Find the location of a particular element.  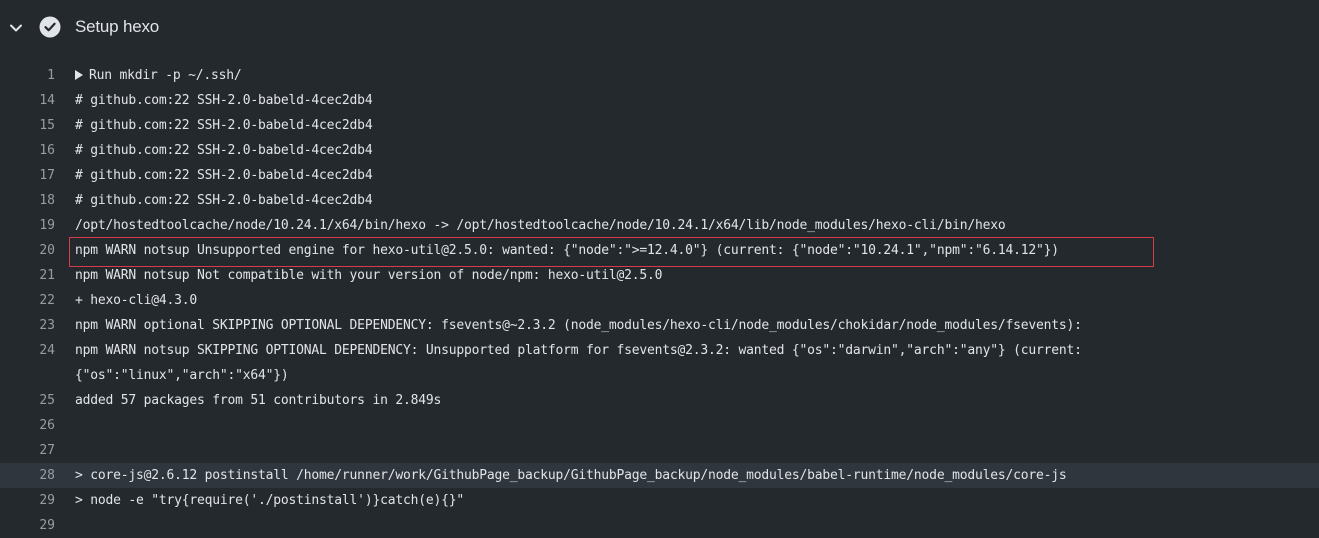

log-line-text: {"os":"linux","arch":"x64"}) is located at coordinates (182, 375).